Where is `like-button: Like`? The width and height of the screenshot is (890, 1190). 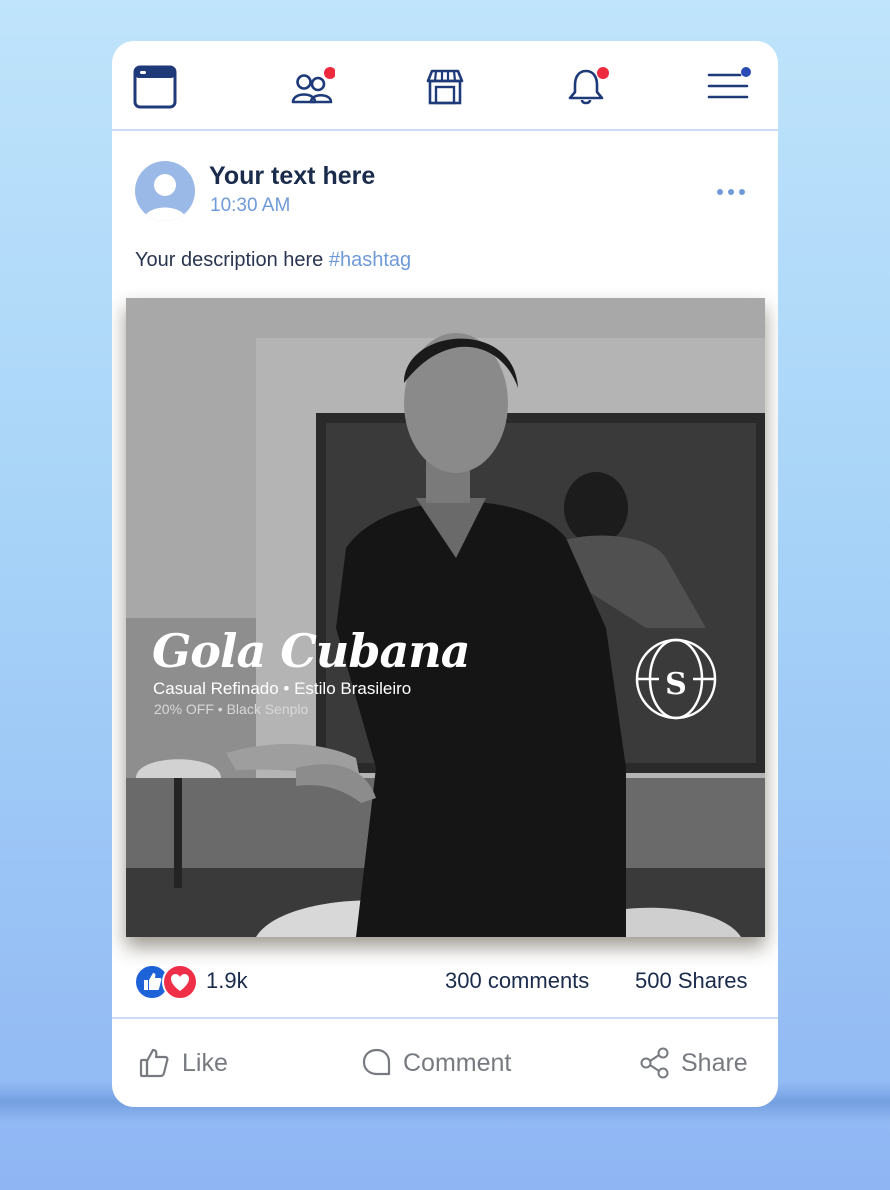
like-button: Like is located at coordinates (183, 1063).